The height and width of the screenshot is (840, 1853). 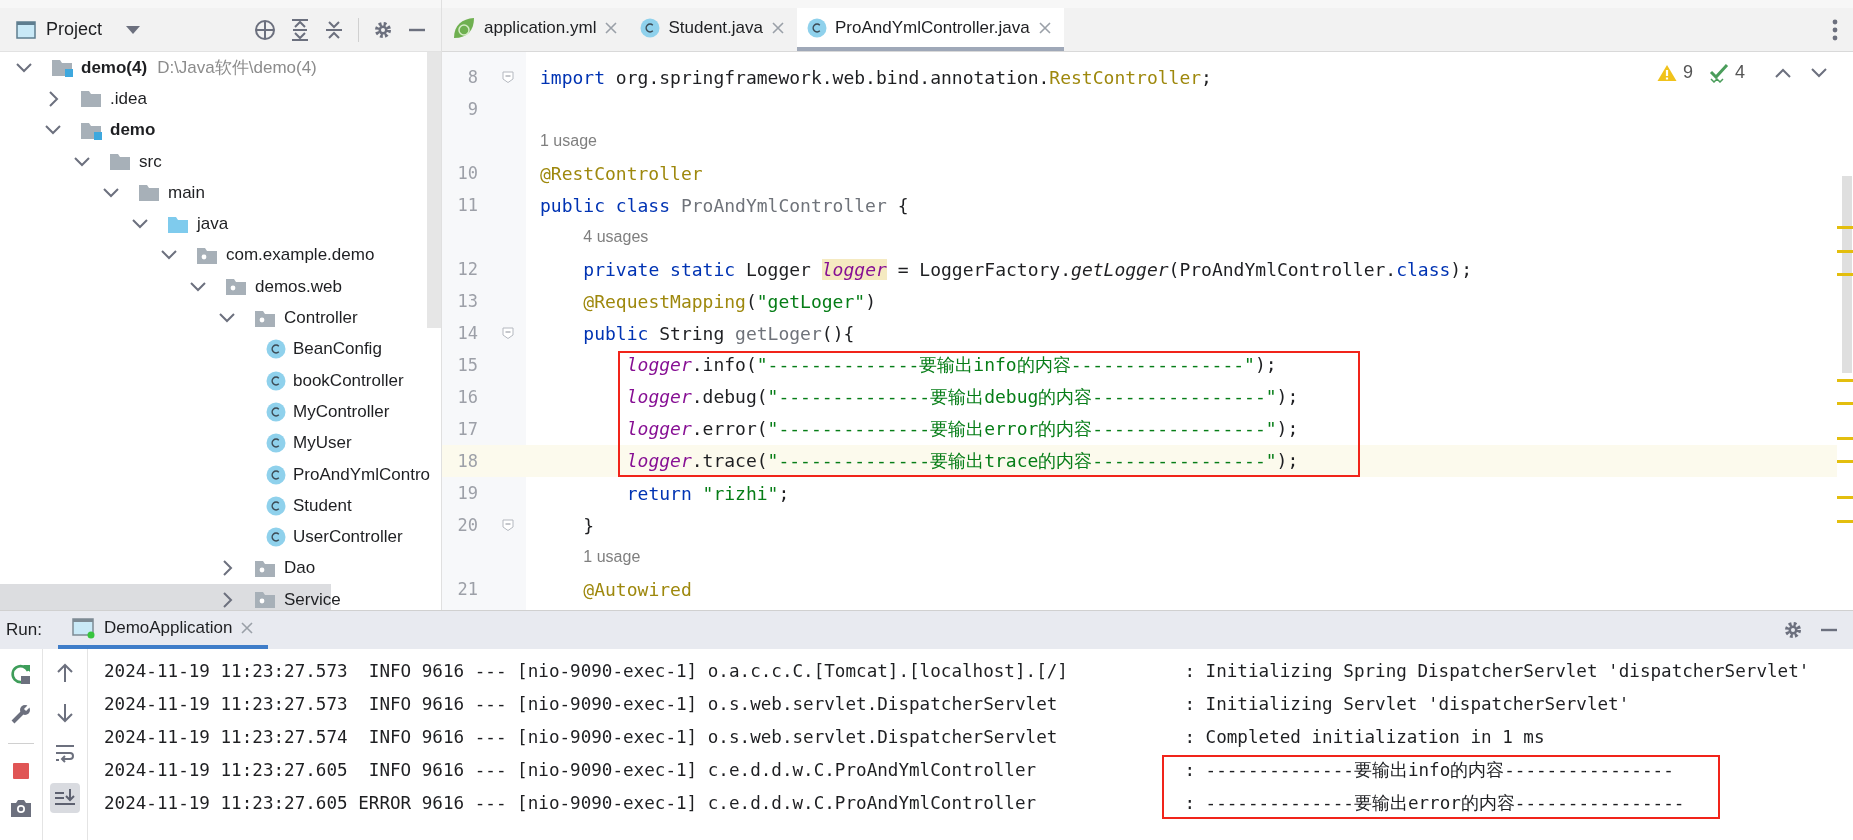 What do you see at coordinates (434, 190) in the screenshot?
I see `scrollbar-thumb` at bounding box center [434, 190].